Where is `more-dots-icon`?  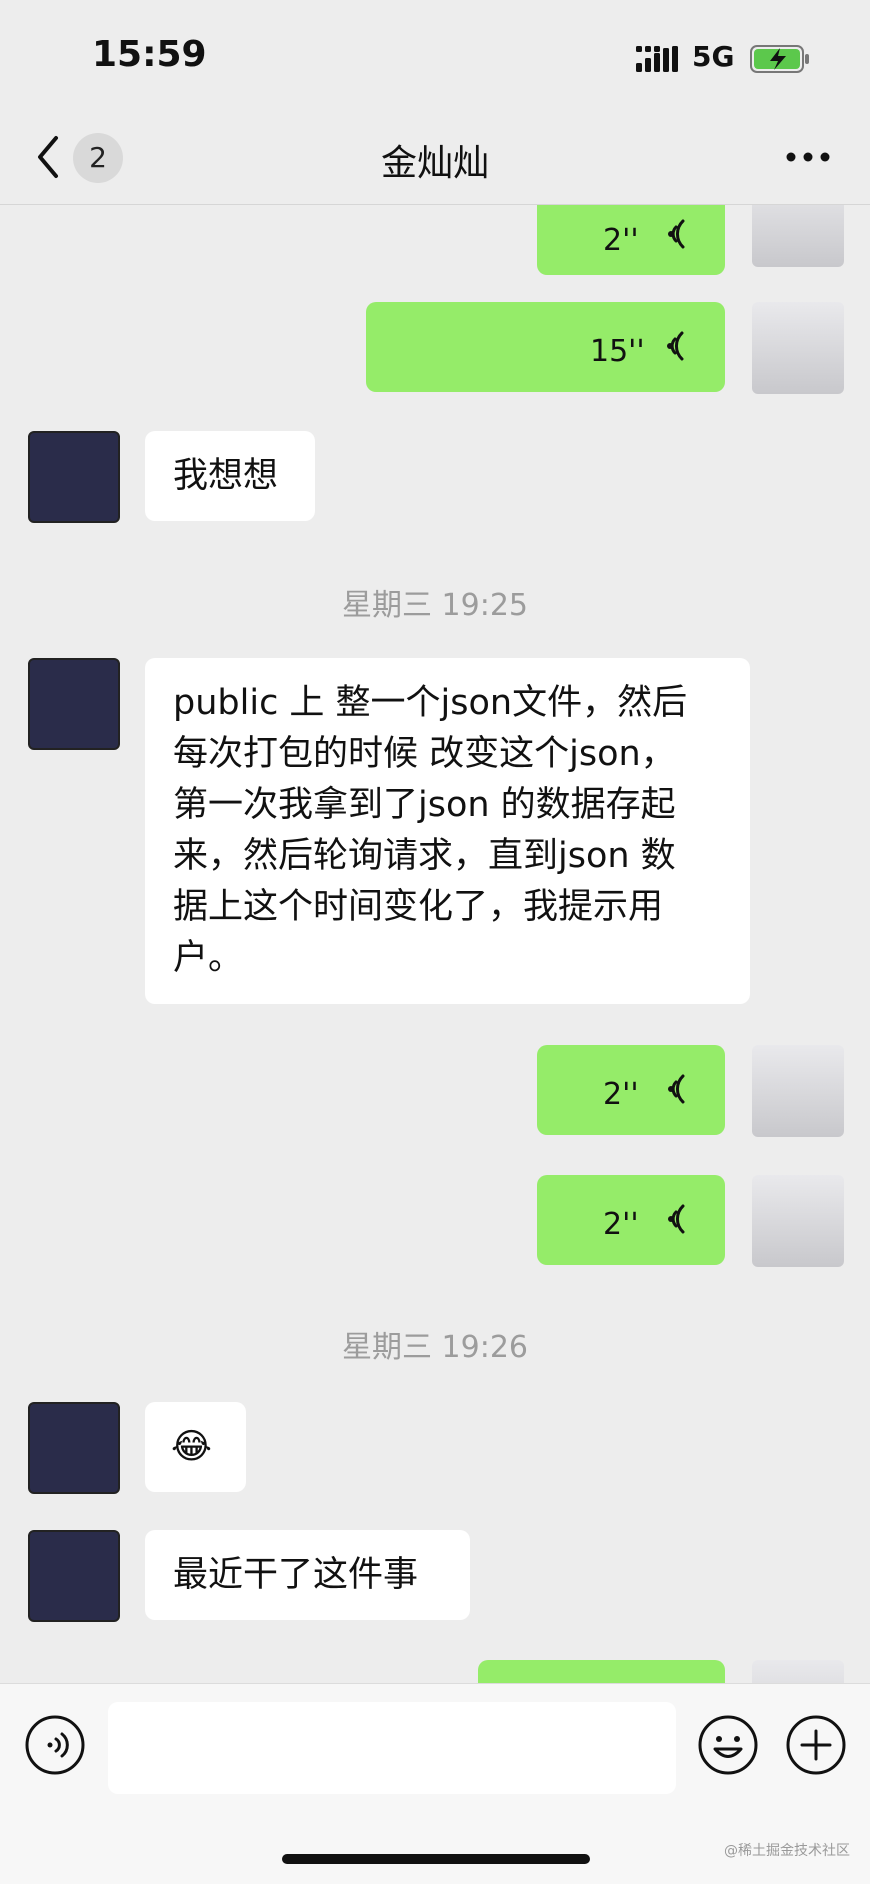
more-dots-icon is located at coordinates (808, 157).